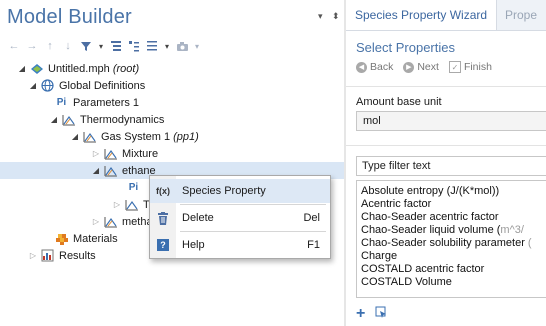  What do you see at coordinates (110, 153) in the screenshot?
I see `mixture-icon` at bounding box center [110, 153].